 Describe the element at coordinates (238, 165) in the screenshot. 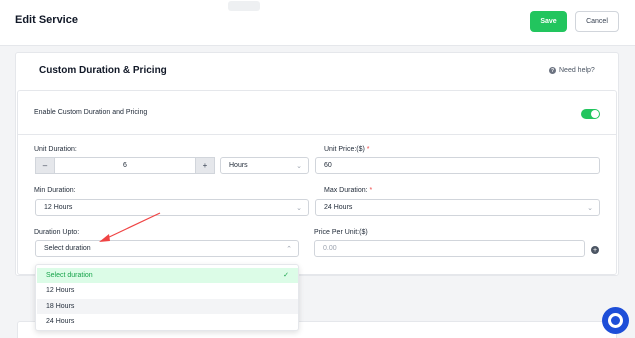

I see `duration-unit-value: Hours` at that location.